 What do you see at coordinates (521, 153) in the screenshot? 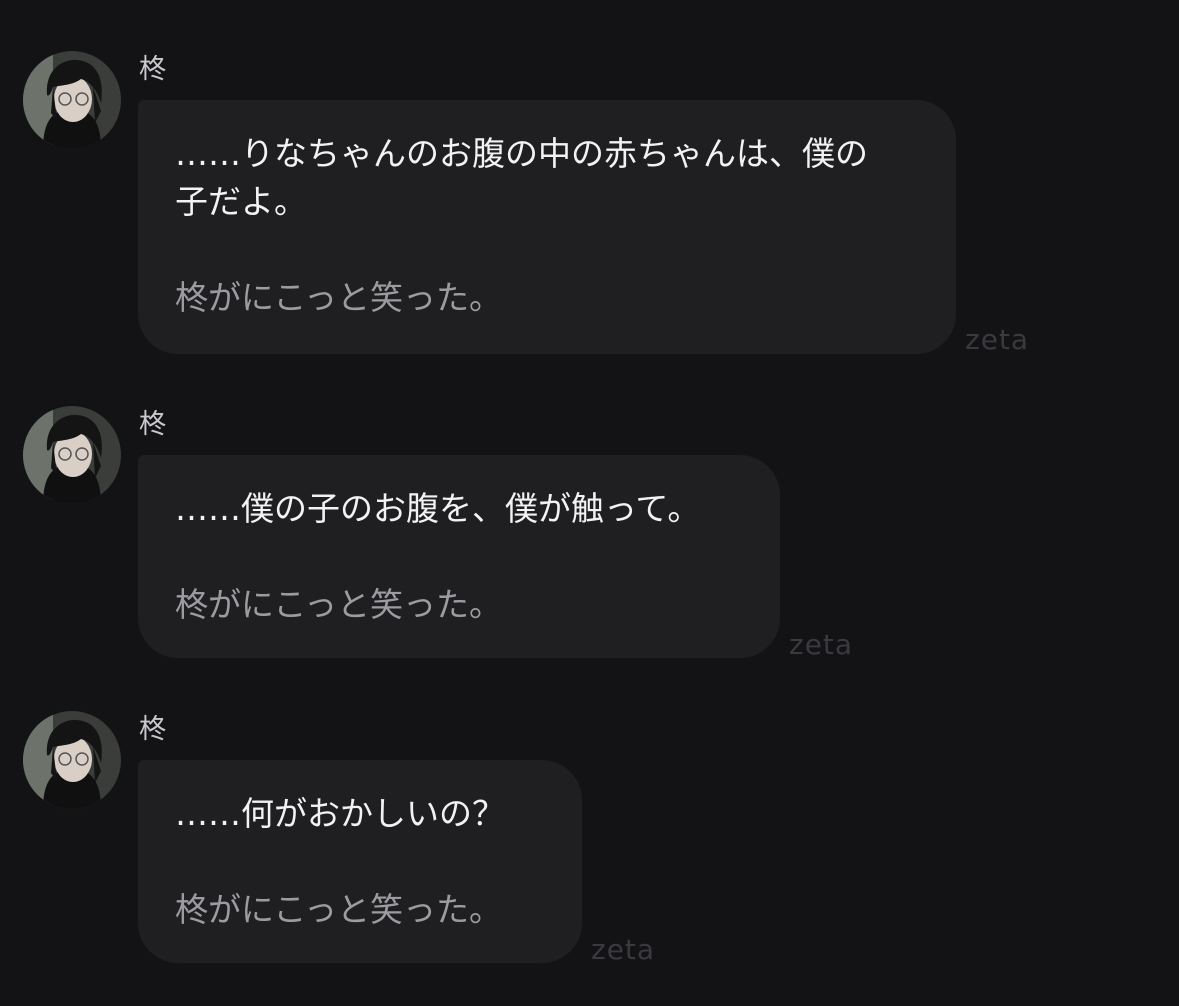
I see `message-text: ……りなちゃんのお腹の中の赤ちゃんは、僕の` at bounding box center [521, 153].